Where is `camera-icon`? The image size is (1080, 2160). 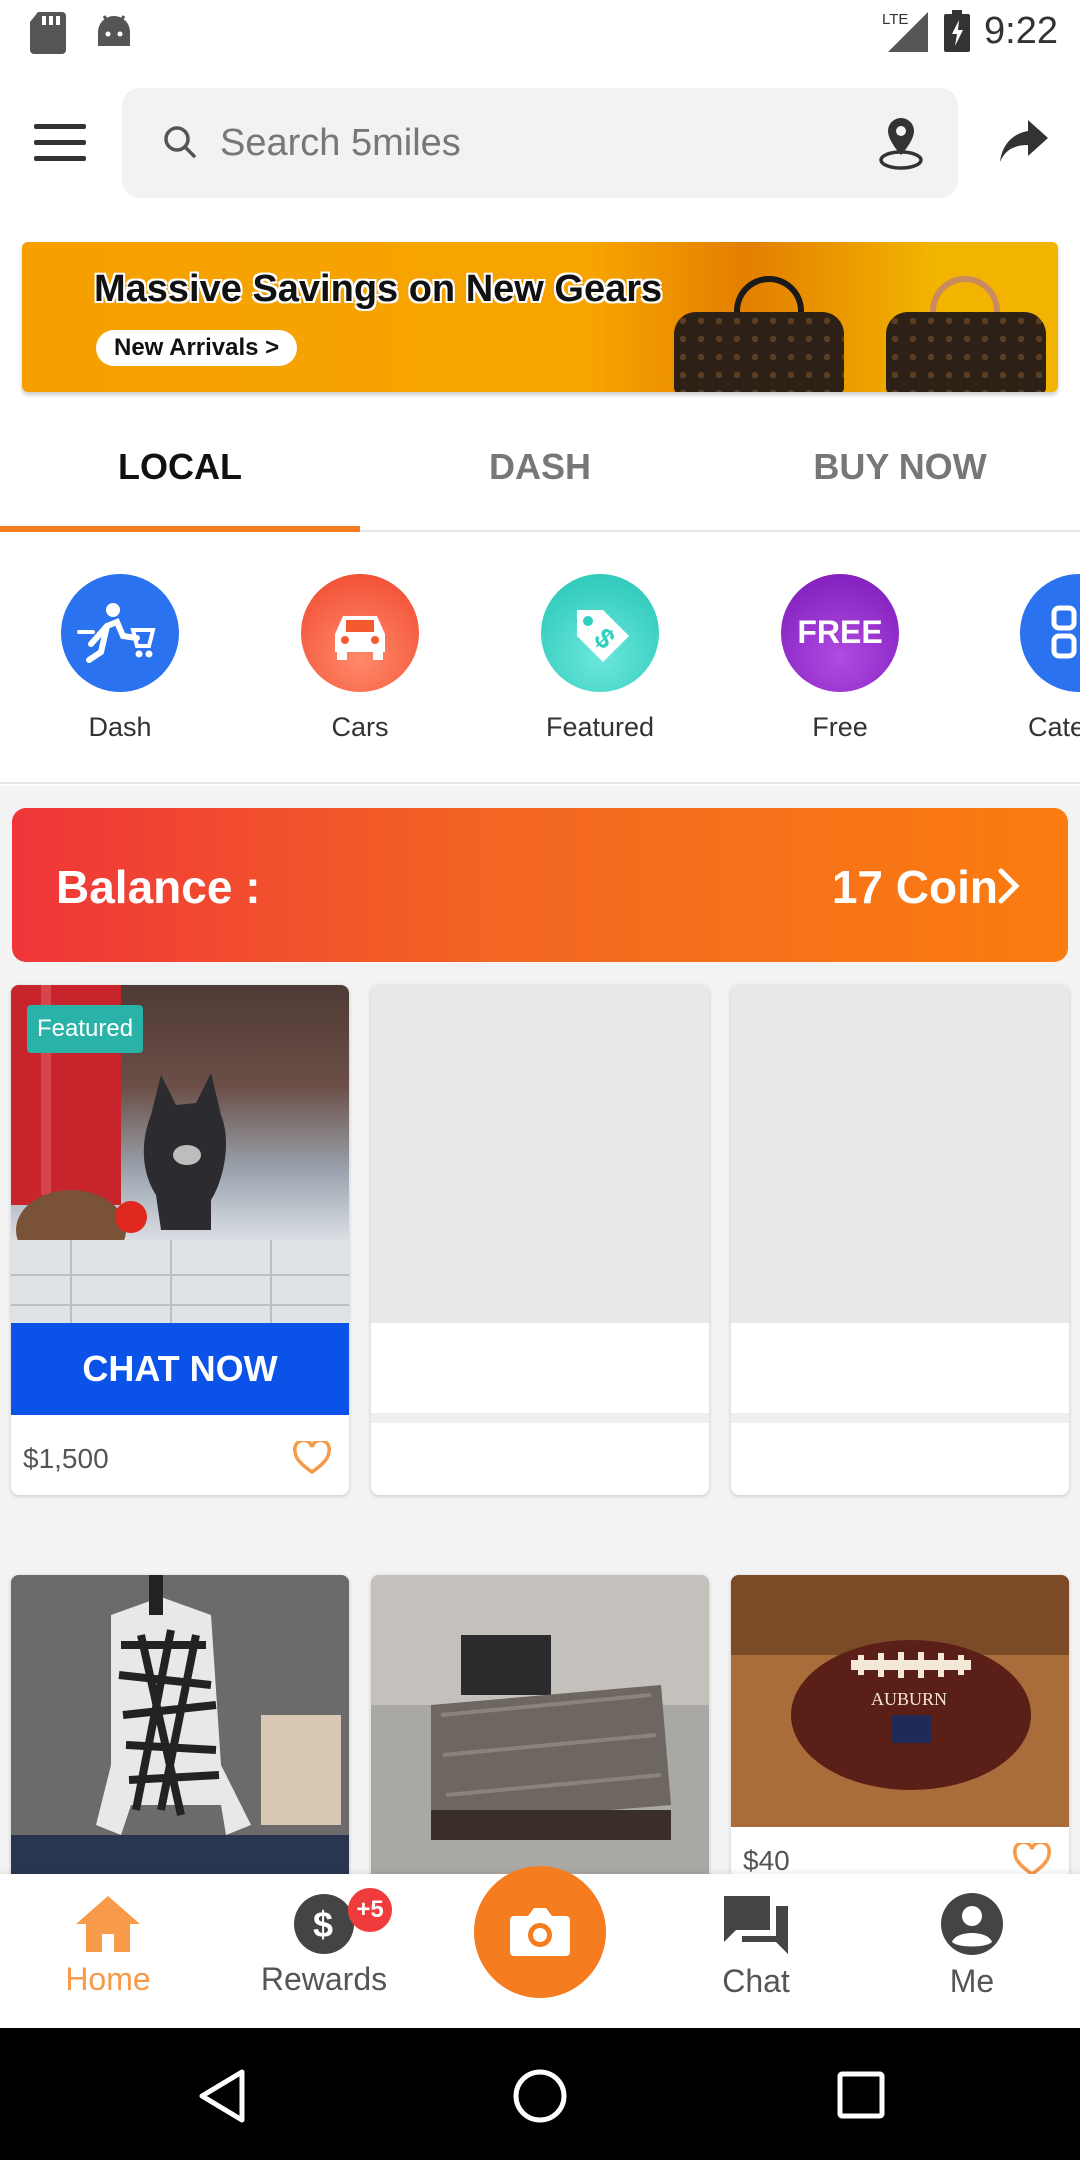
camera-icon is located at coordinates (540, 1932).